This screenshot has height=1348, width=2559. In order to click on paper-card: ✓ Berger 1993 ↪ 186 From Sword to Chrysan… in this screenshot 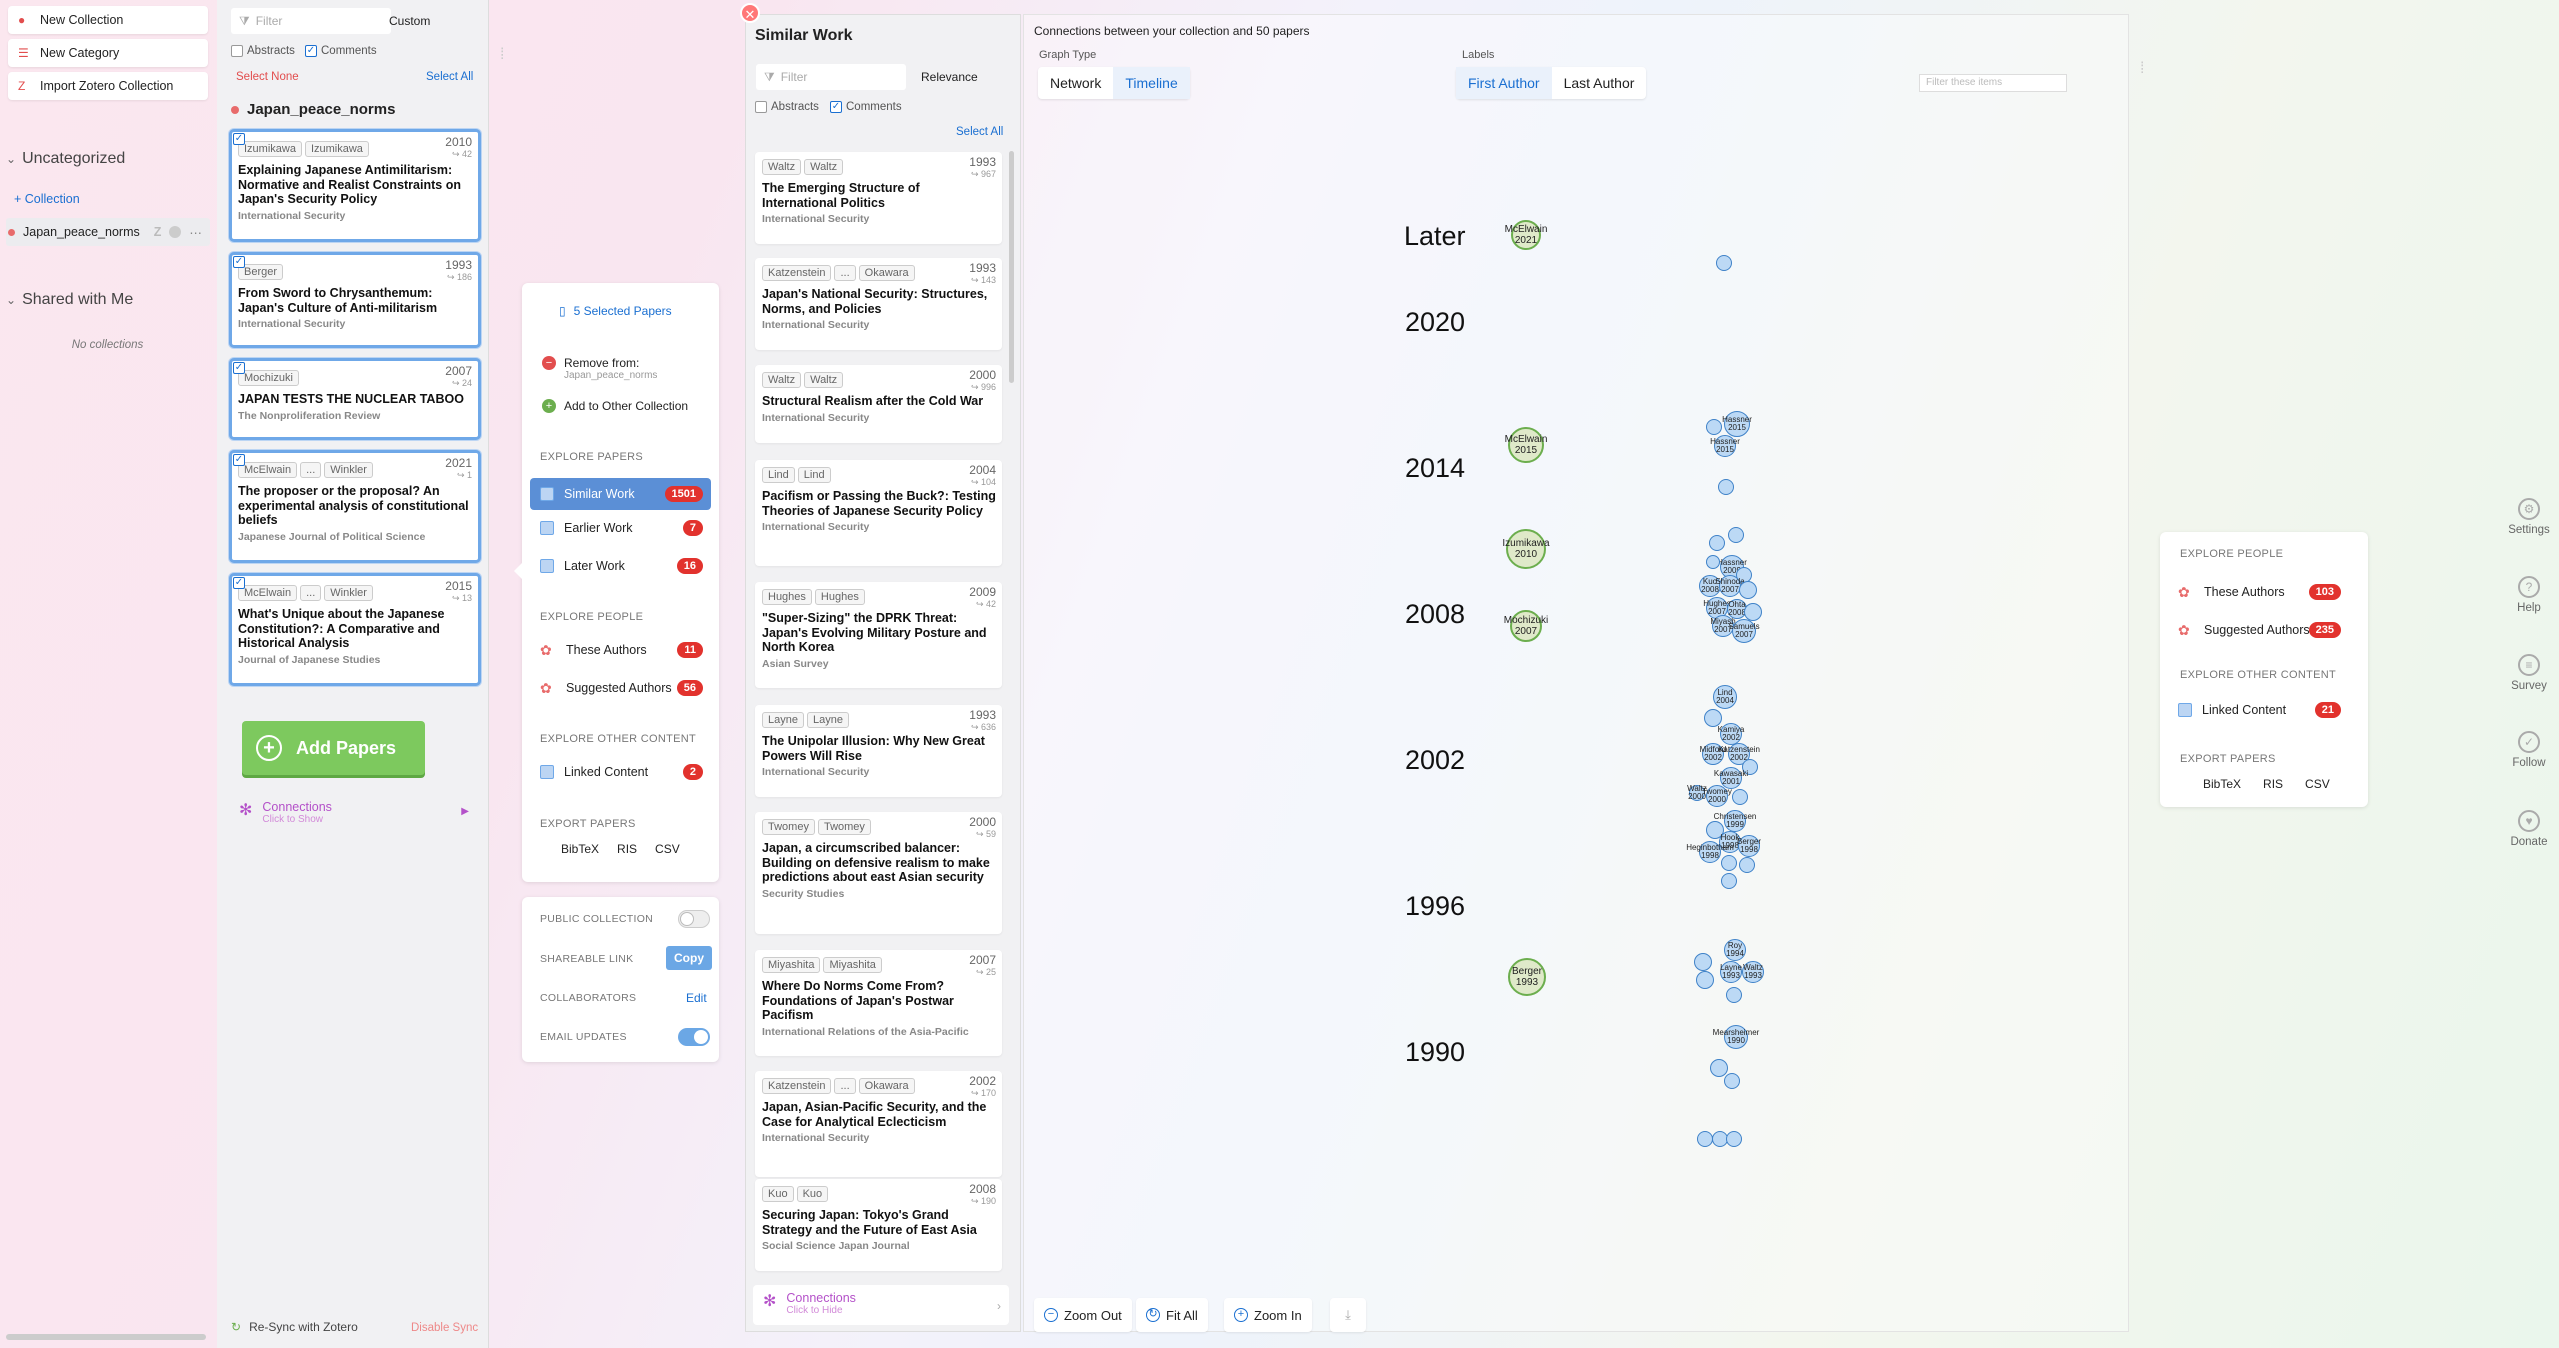, I will do `click(355, 300)`.